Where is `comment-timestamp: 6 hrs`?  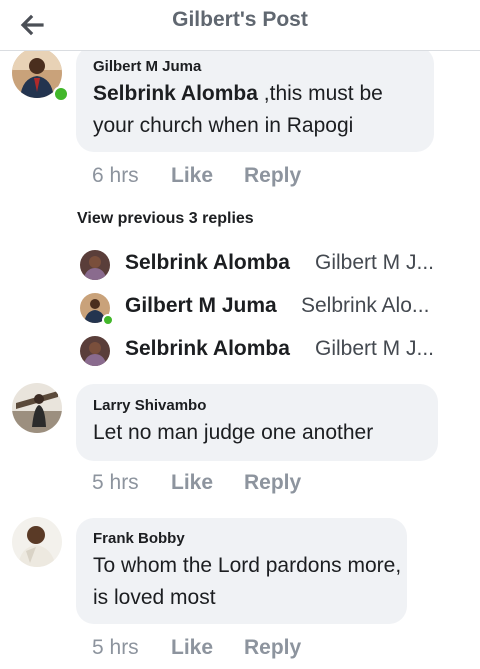
comment-timestamp: 6 hrs is located at coordinates (115, 175).